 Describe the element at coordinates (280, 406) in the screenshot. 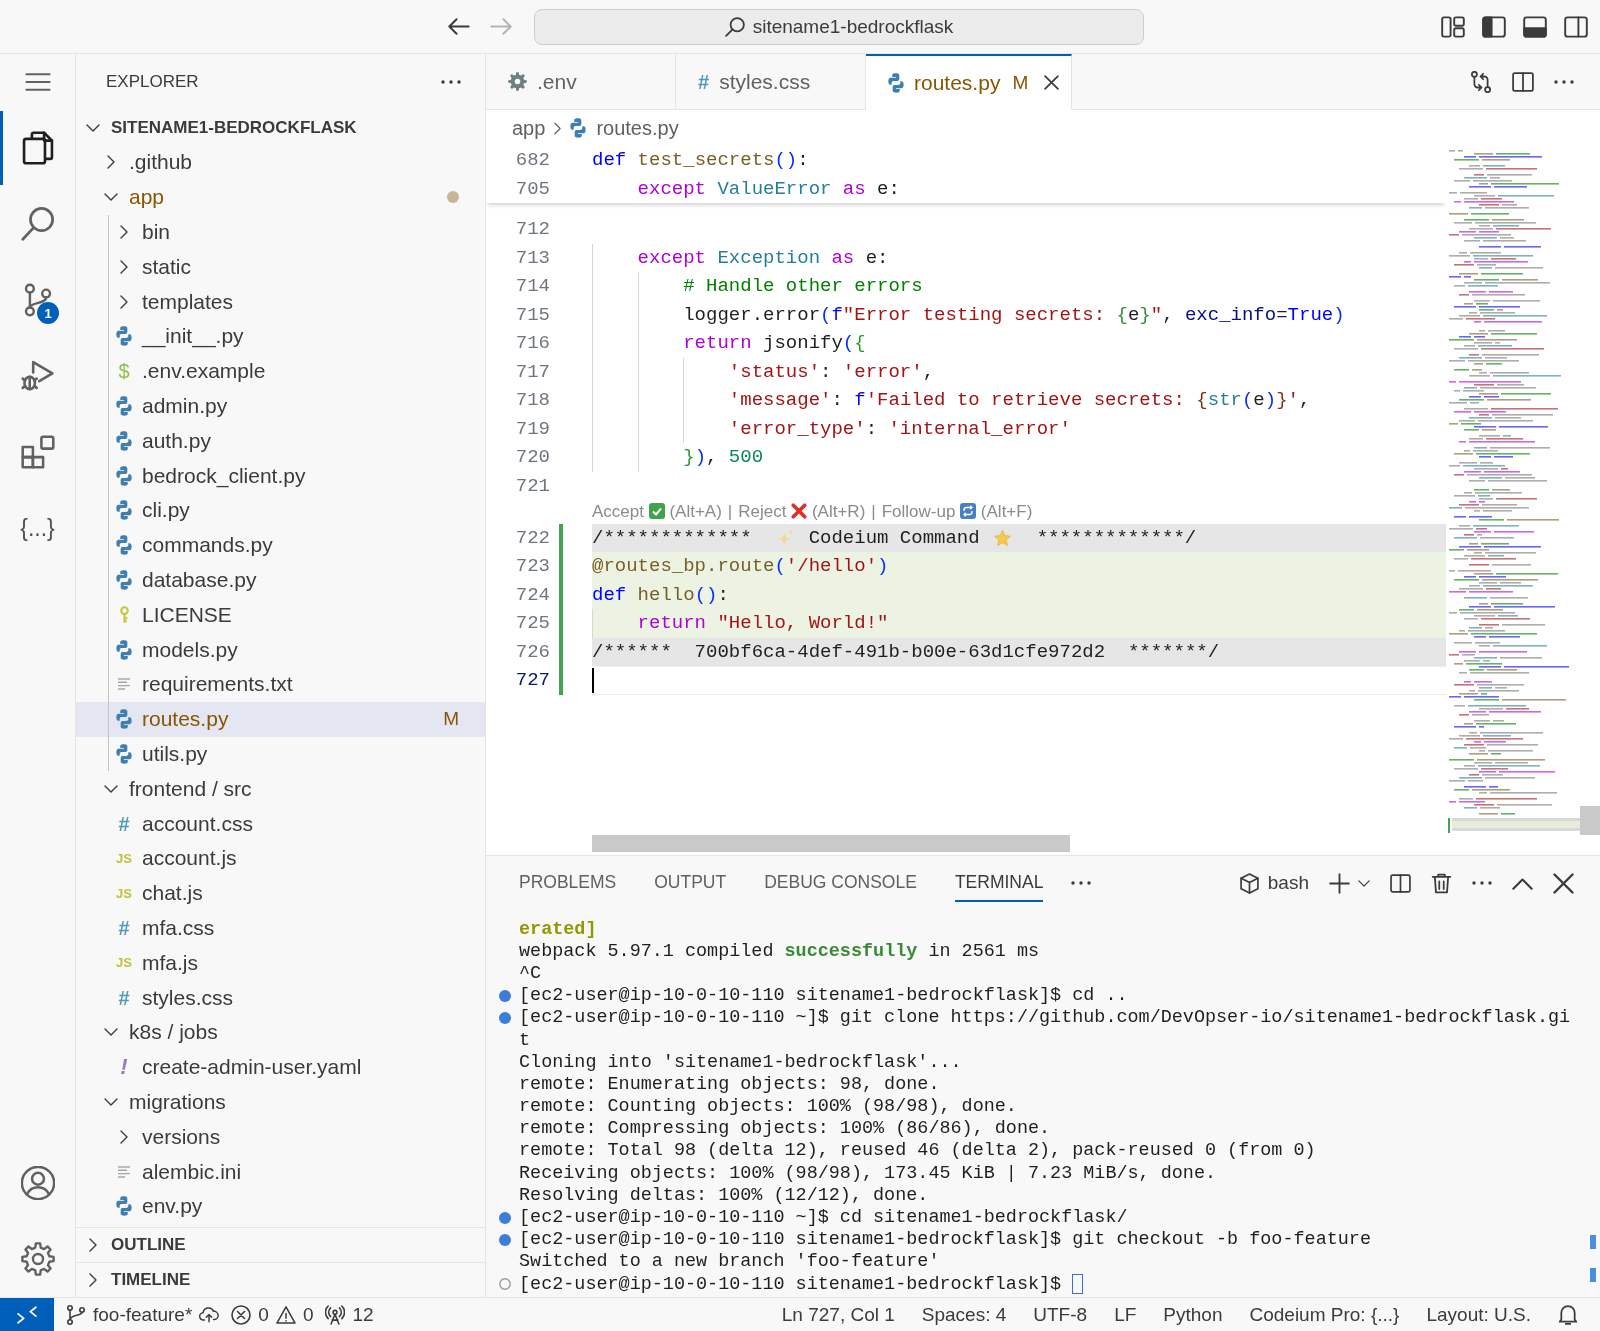

I see `tree-item: admin.py` at that location.